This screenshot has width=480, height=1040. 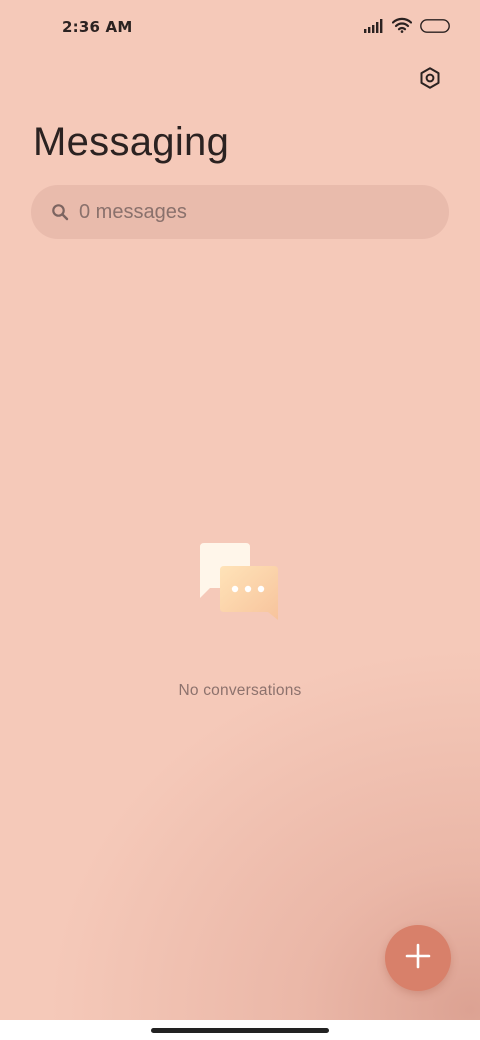 What do you see at coordinates (131, 142) in the screenshot?
I see `page-title: Messaging` at bounding box center [131, 142].